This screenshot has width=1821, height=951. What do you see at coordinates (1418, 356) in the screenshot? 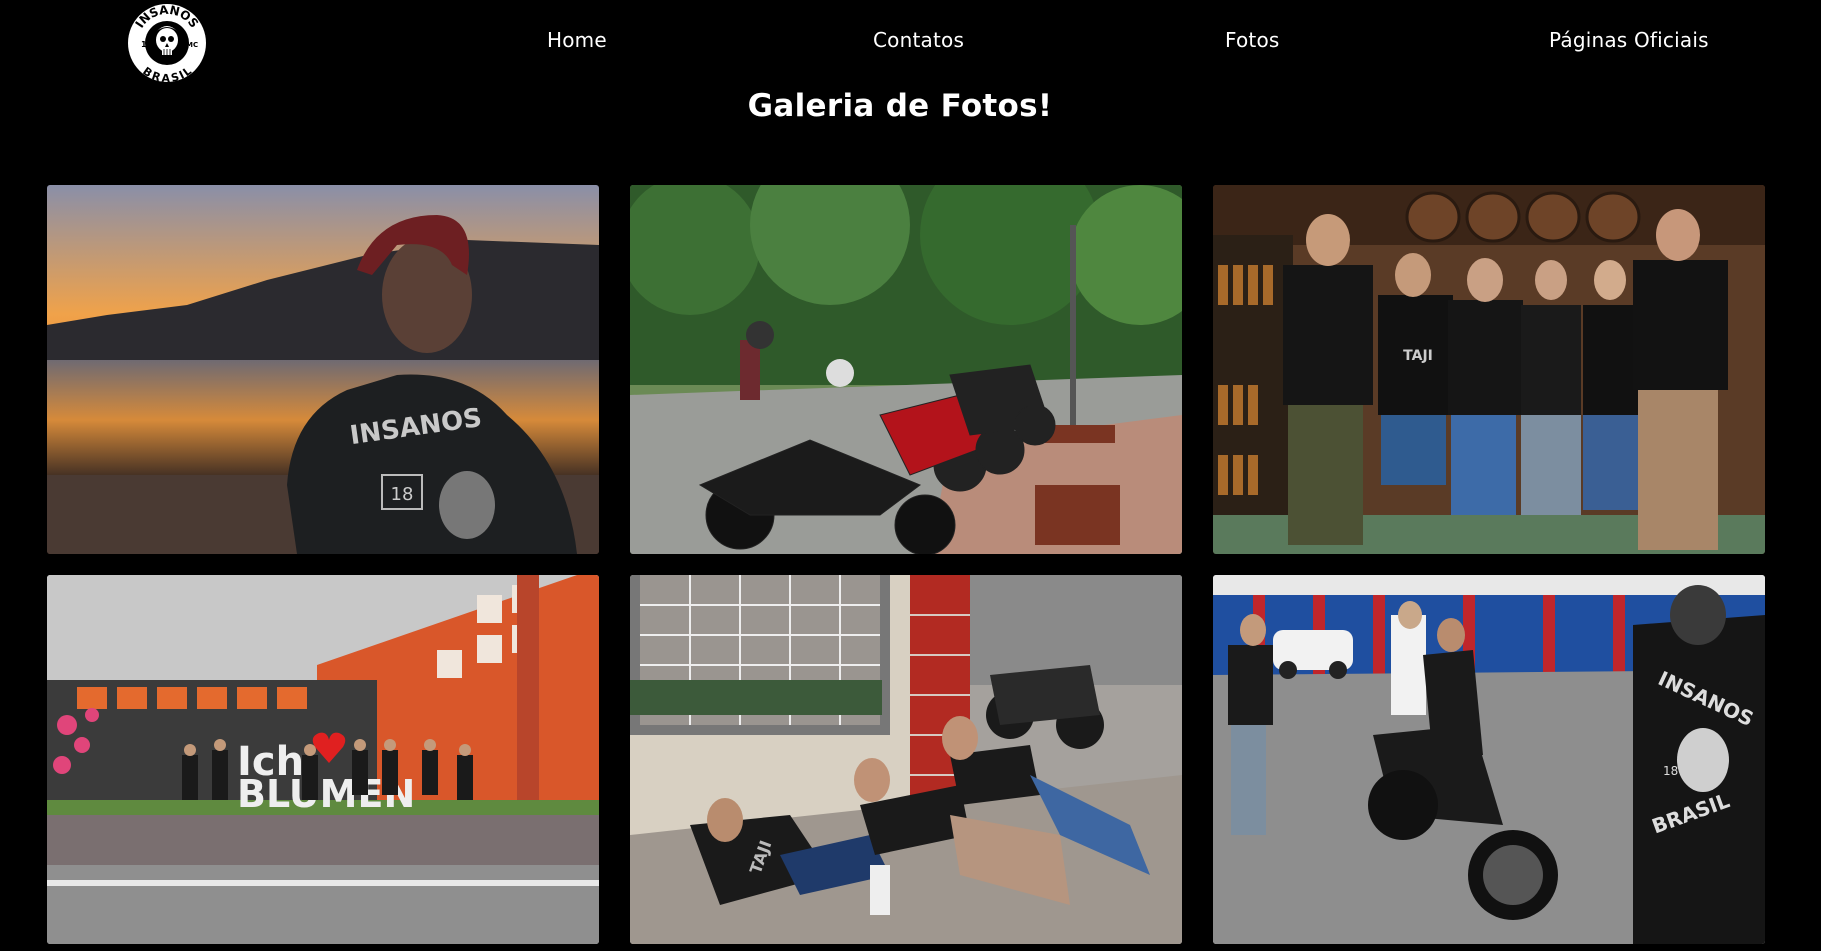
I see `vest-text: TAJI` at bounding box center [1418, 356].